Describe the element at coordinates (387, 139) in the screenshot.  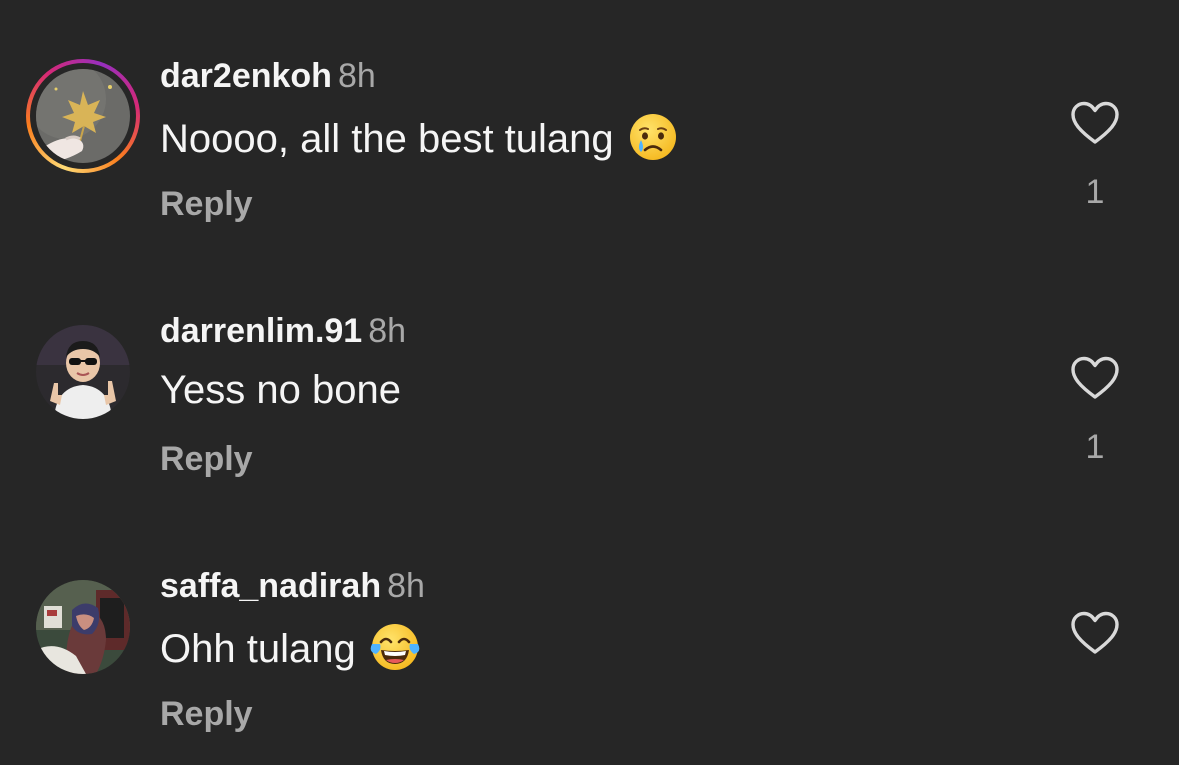
I see `comment-text-body: Noooo, all the best tulang` at that location.